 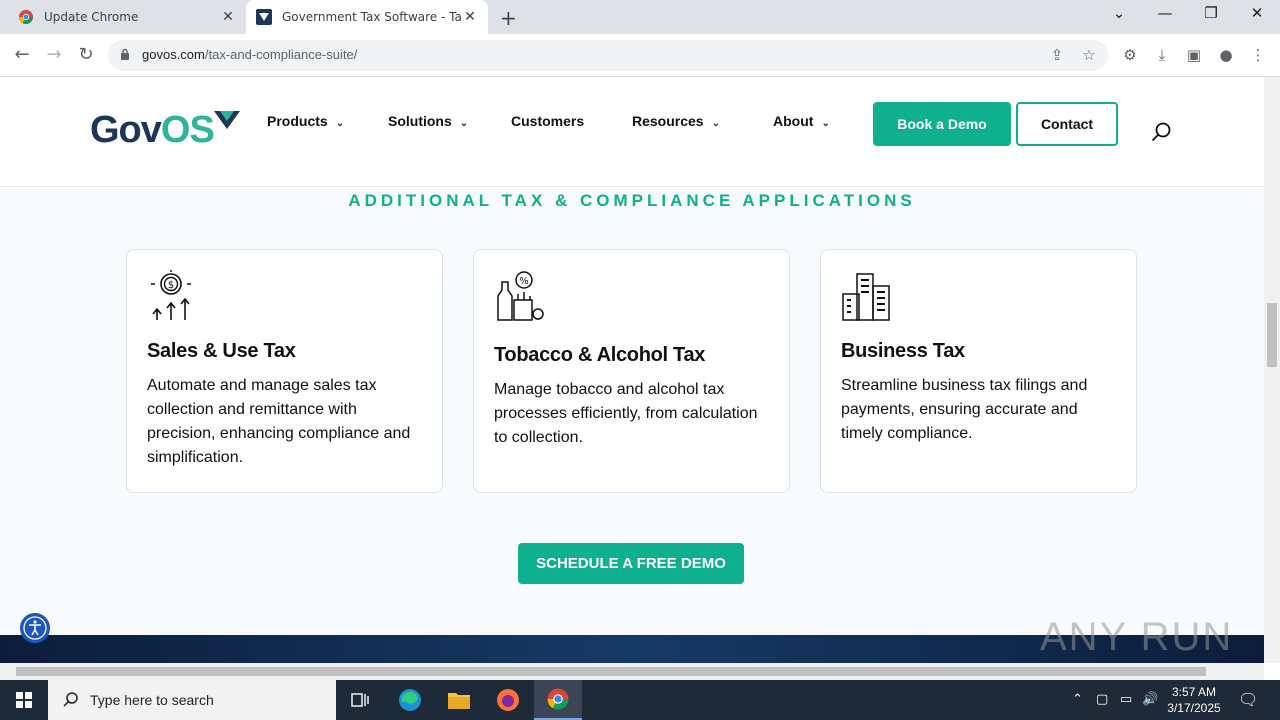 I want to click on card-title: Business Tax, so click(x=903, y=351).